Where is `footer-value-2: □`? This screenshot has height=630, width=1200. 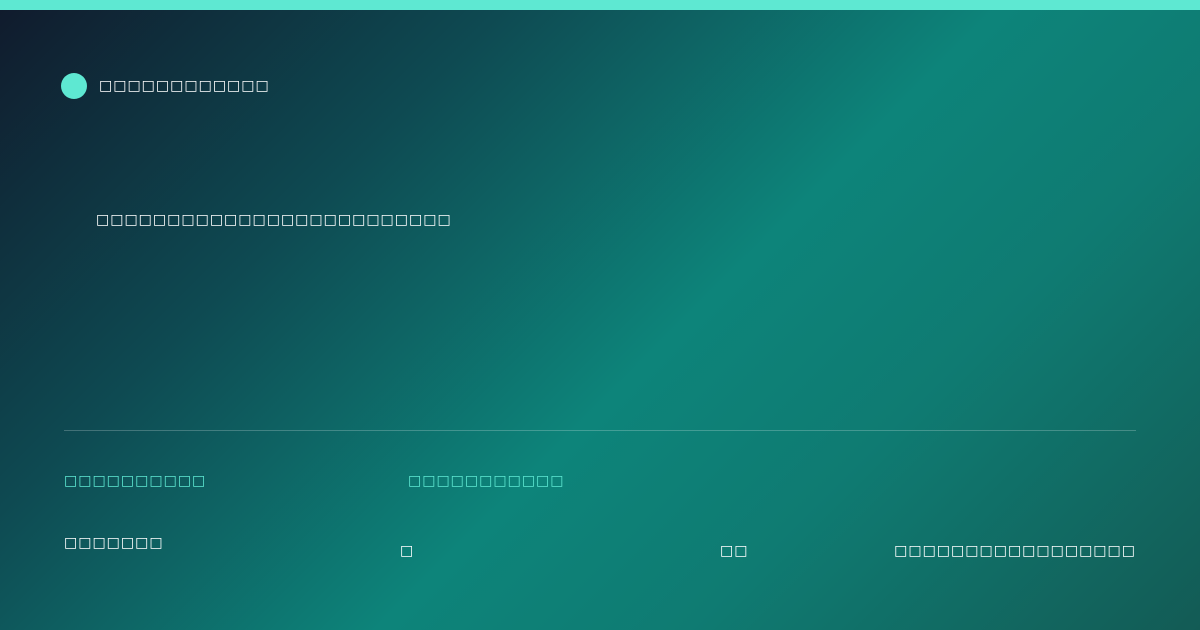
footer-value-2: □ is located at coordinates (407, 551).